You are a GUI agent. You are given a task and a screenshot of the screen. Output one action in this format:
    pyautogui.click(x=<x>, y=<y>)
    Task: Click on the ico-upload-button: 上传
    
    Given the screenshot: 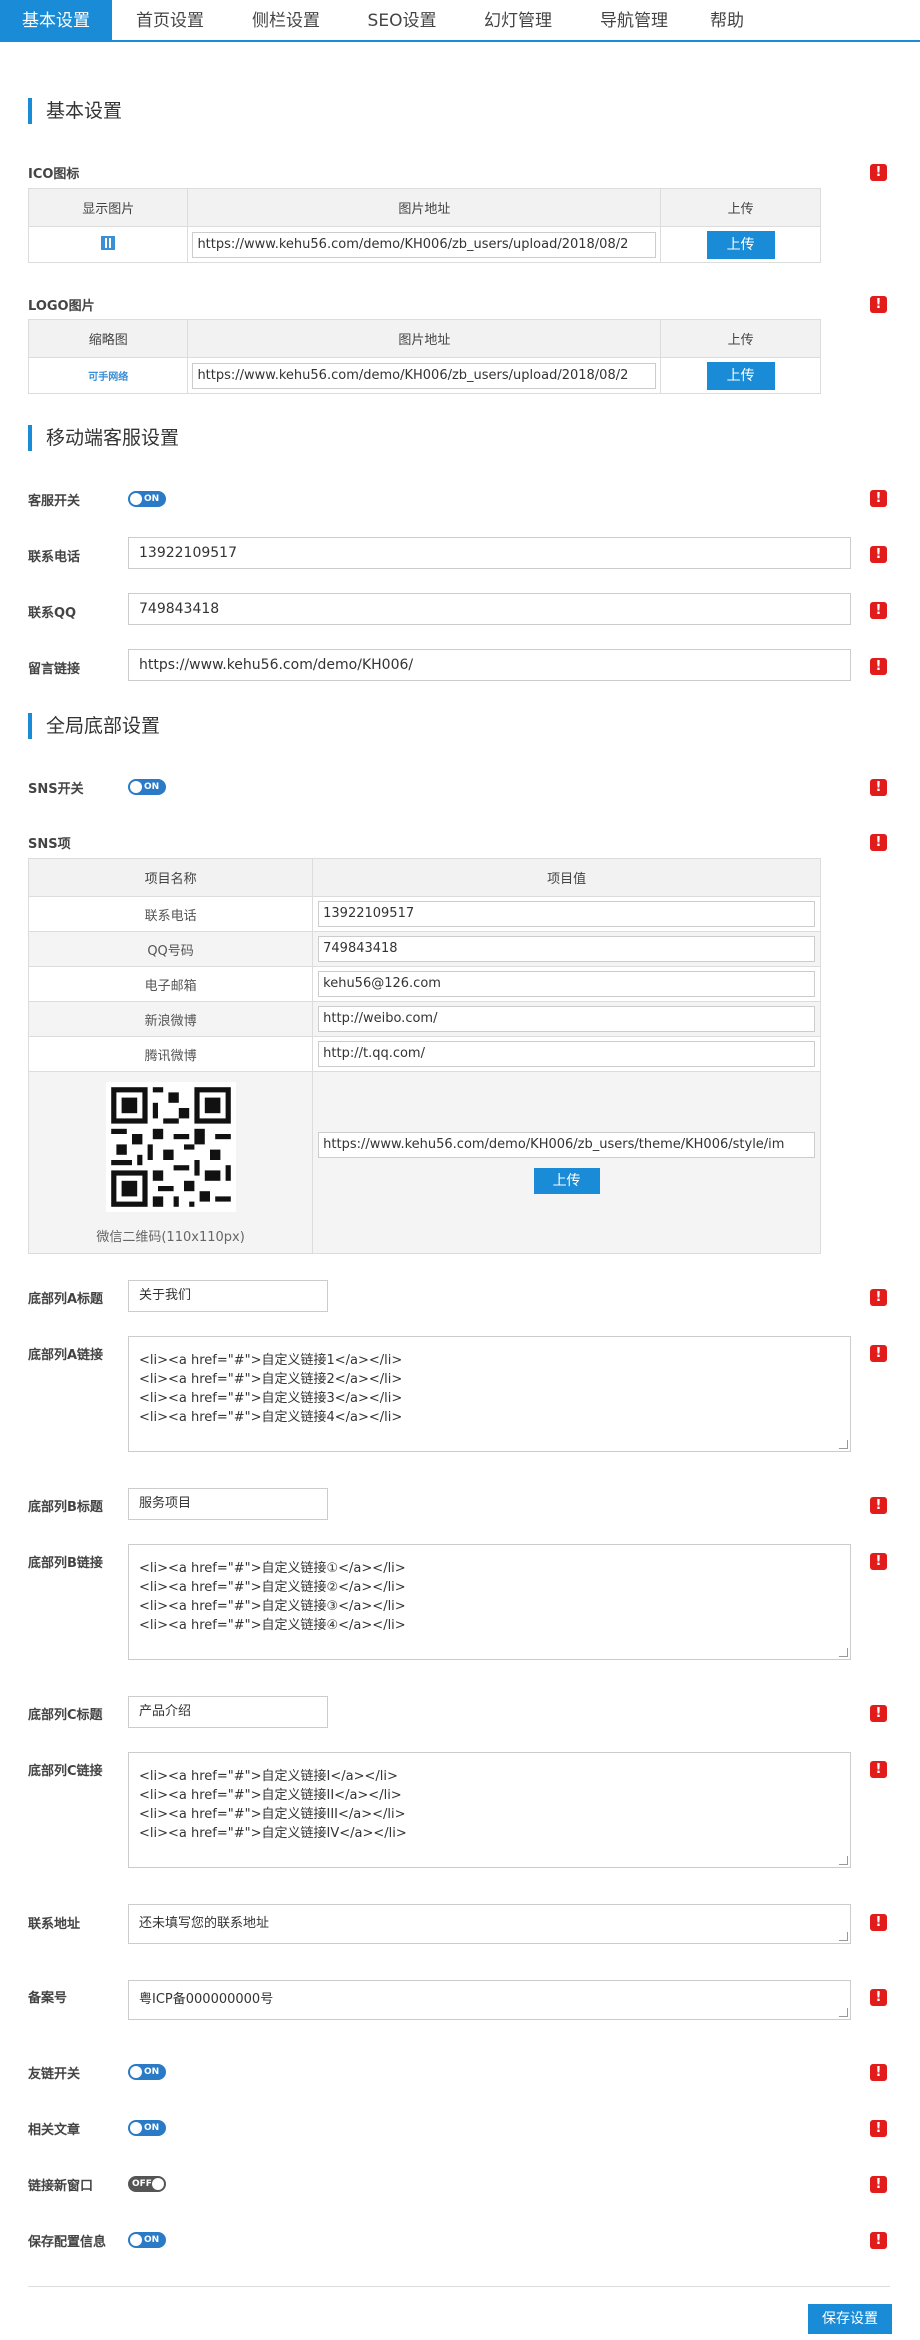 What is the action you would take?
    pyautogui.click(x=740, y=244)
    